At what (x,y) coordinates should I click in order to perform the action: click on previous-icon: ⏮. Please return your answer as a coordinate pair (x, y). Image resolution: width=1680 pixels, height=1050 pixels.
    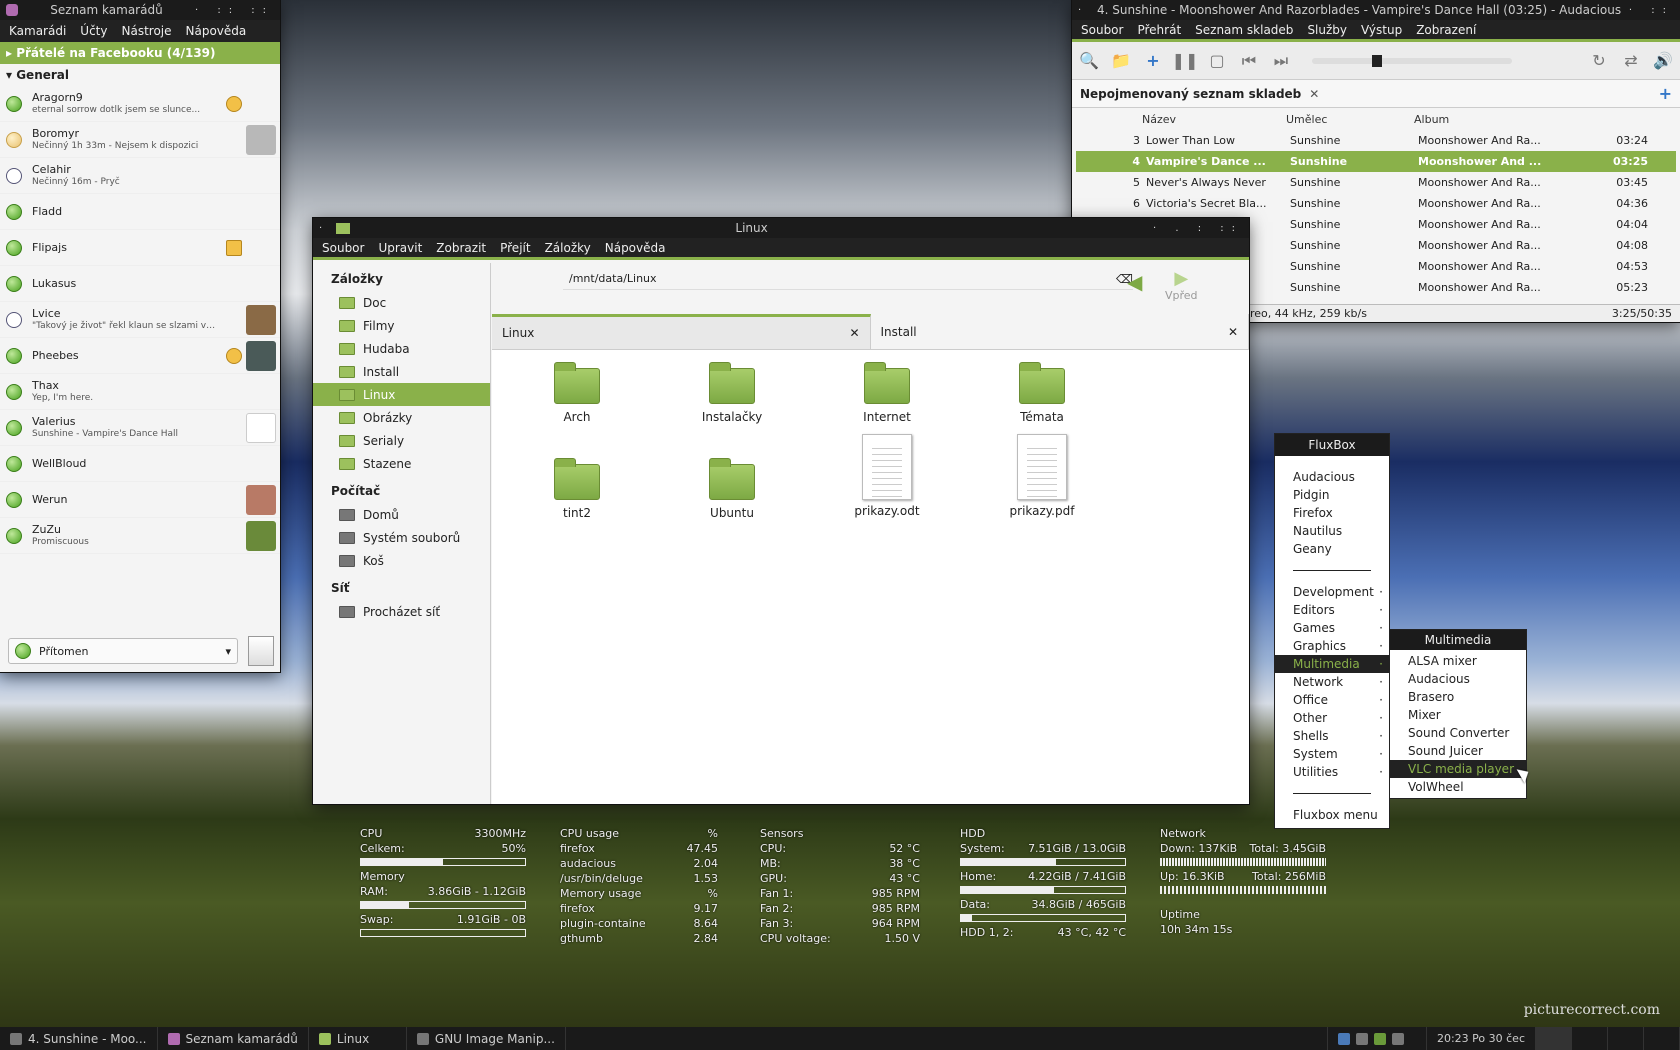
    Looking at the image, I should click on (1249, 61).